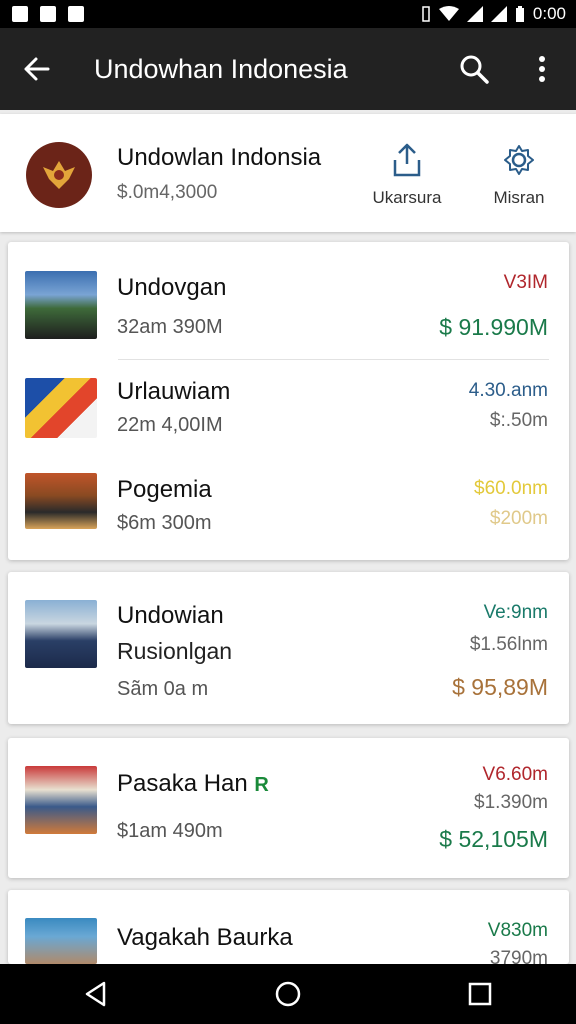 The image size is (576, 1024). Describe the element at coordinates (170, 831) in the screenshot. I see `listing-subtitle: $1am 490m` at that location.